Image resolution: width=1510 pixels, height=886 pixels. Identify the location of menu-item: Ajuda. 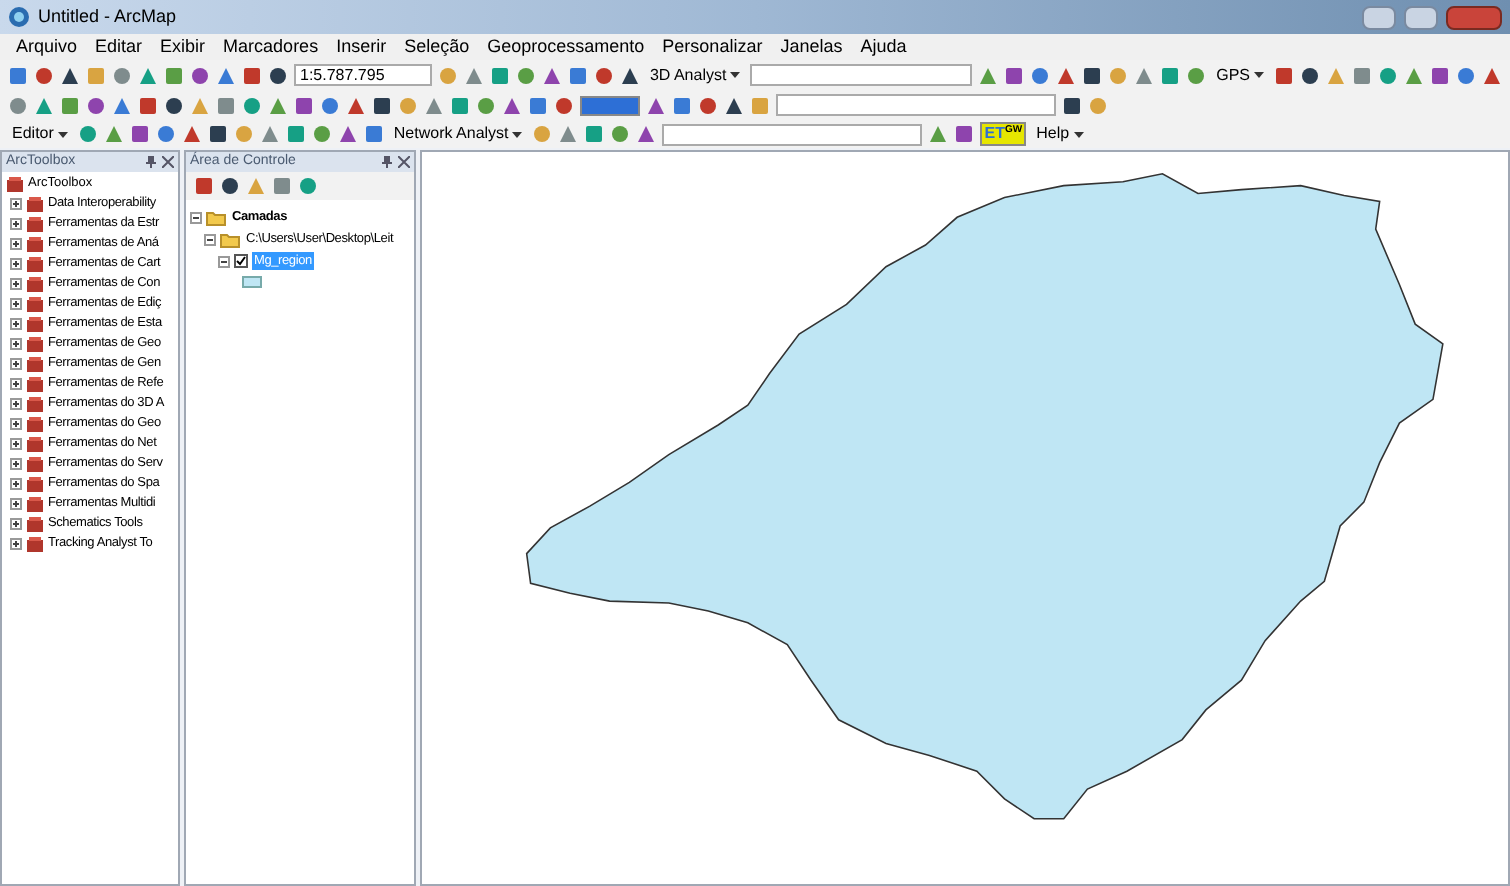
(883, 47).